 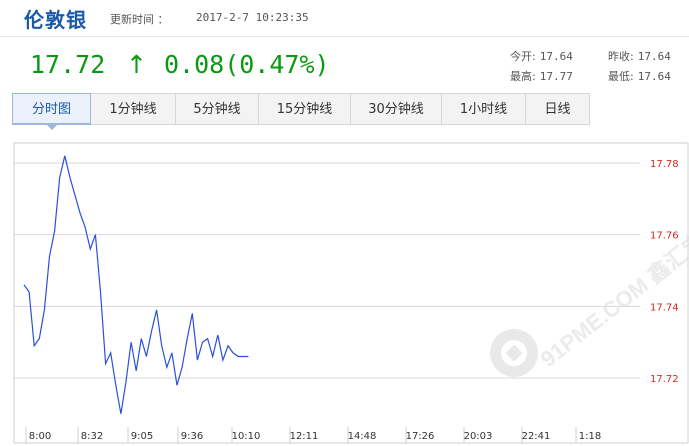 I want to click on x-tick-label: 14:48, so click(x=362, y=436).